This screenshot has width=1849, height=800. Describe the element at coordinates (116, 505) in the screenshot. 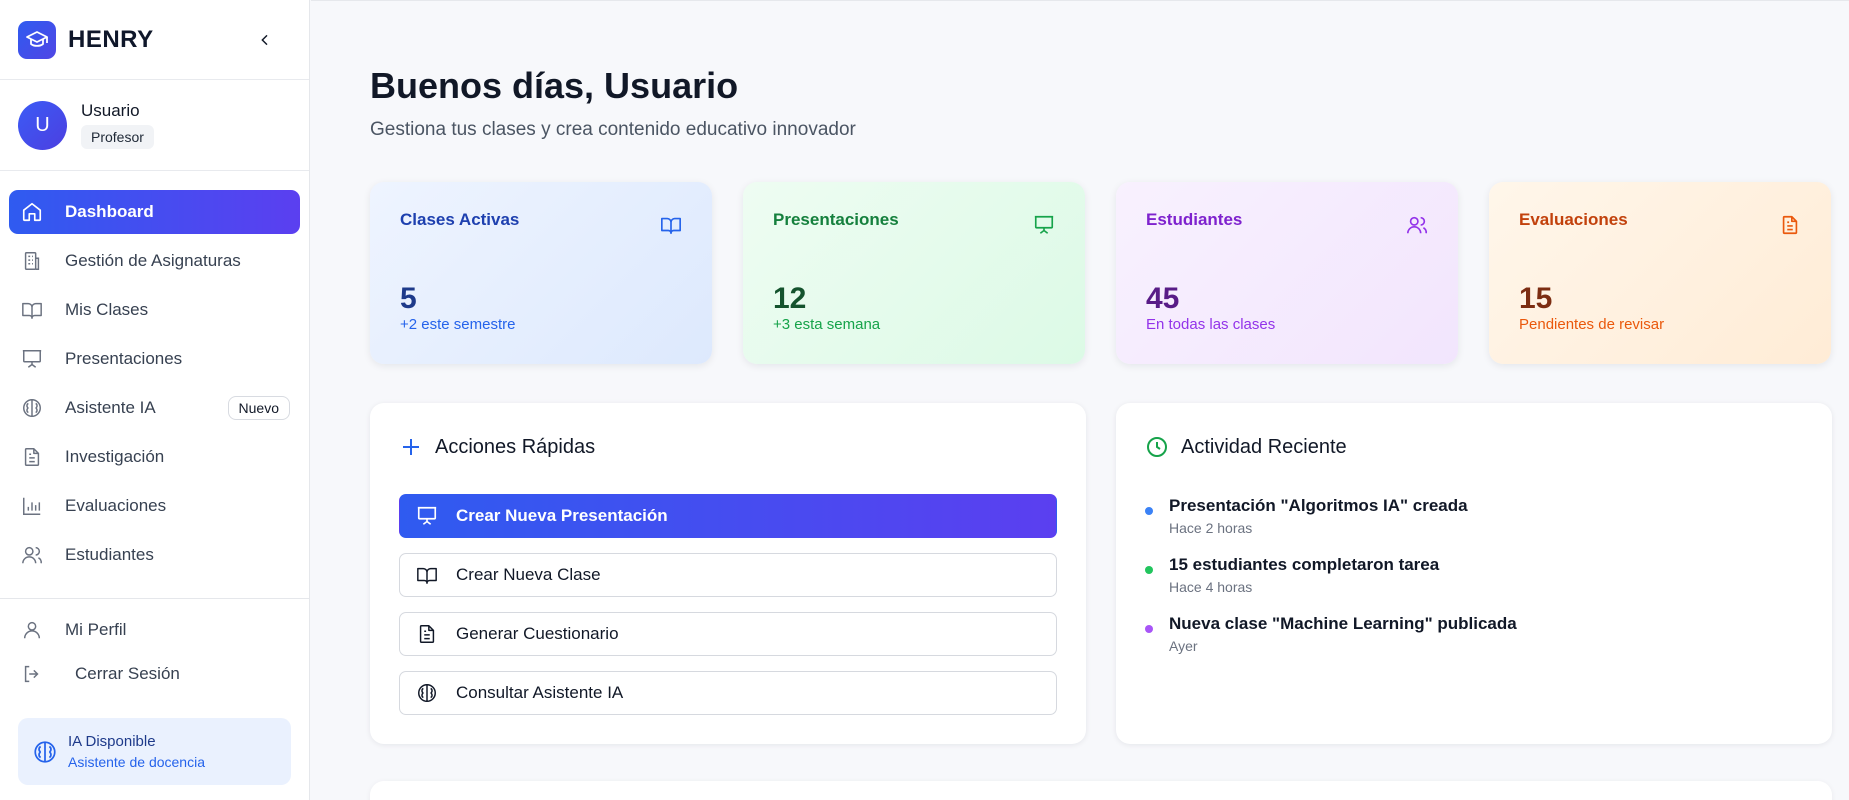

I see `sidebar-item-label: Evaluaciones` at that location.